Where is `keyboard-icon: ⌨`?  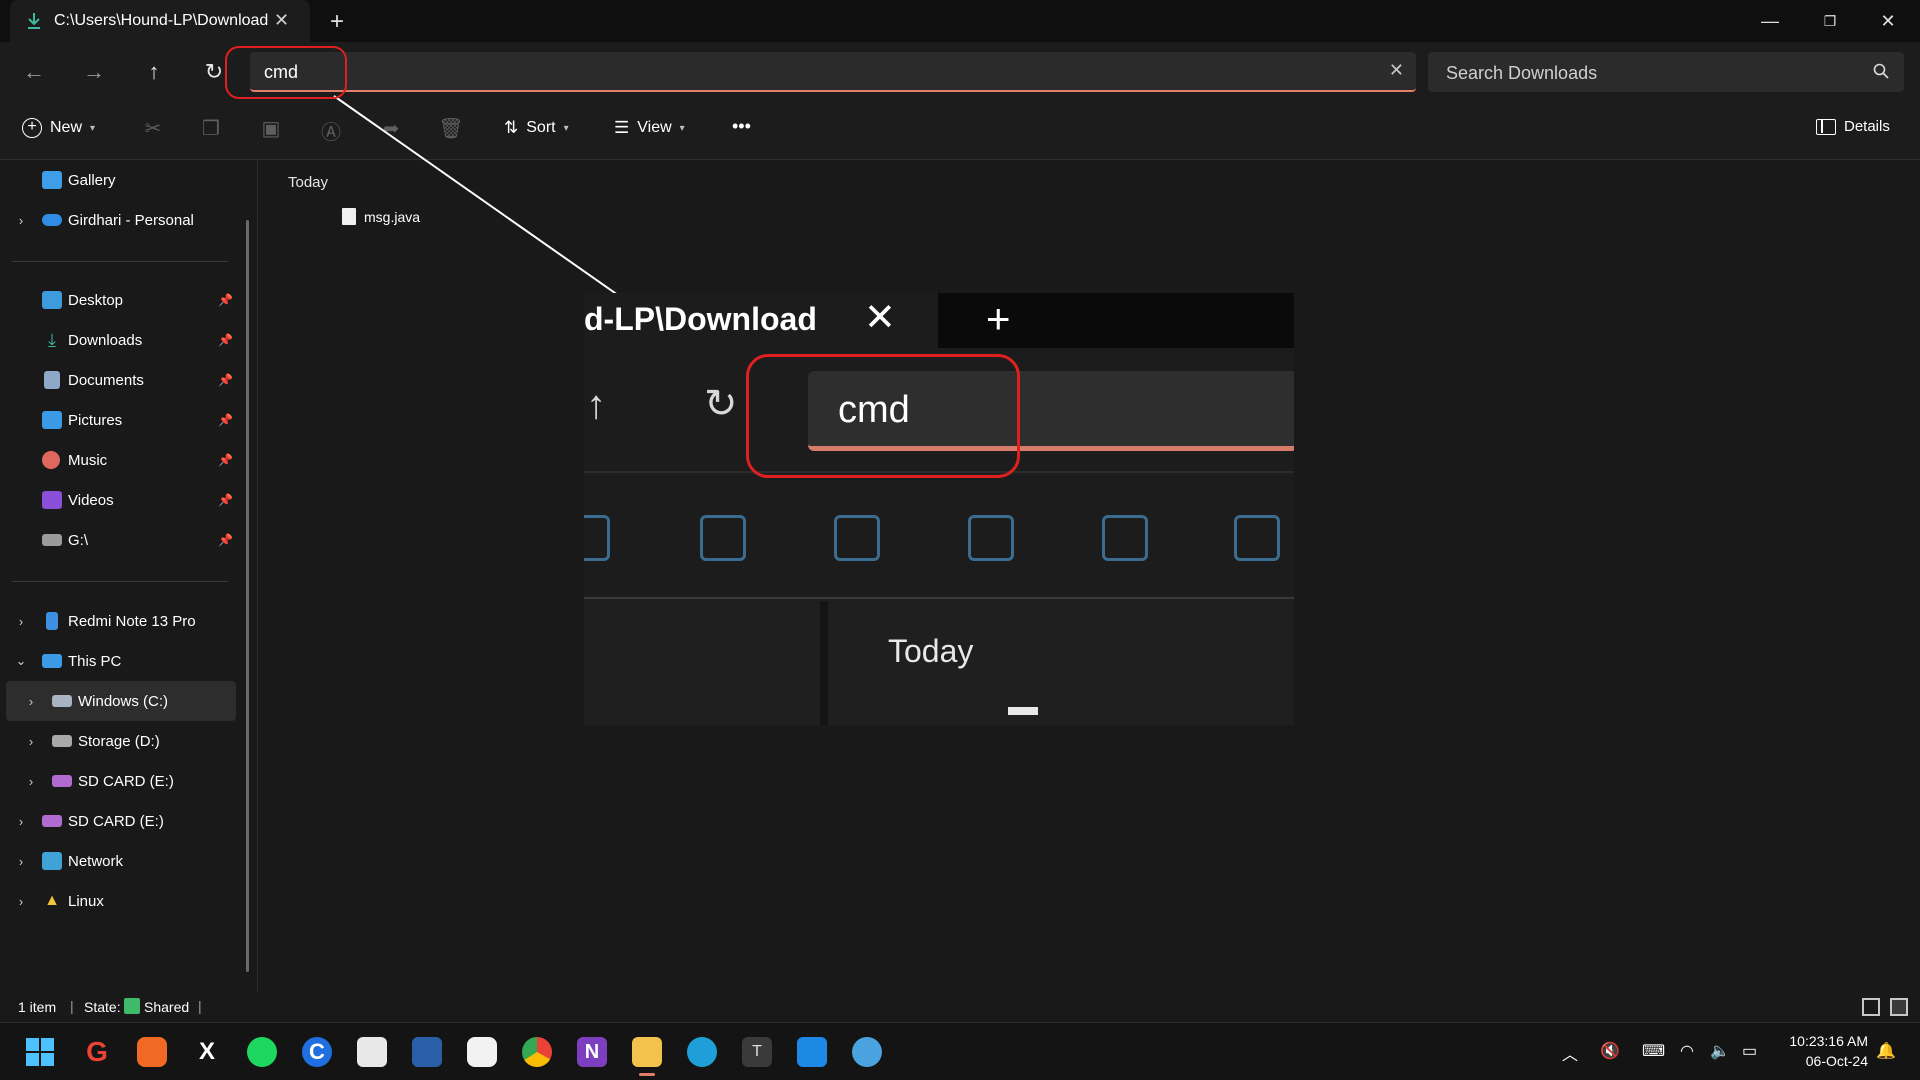 keyboard-icon: ⌨ is located at coordinates (1653, 1051).